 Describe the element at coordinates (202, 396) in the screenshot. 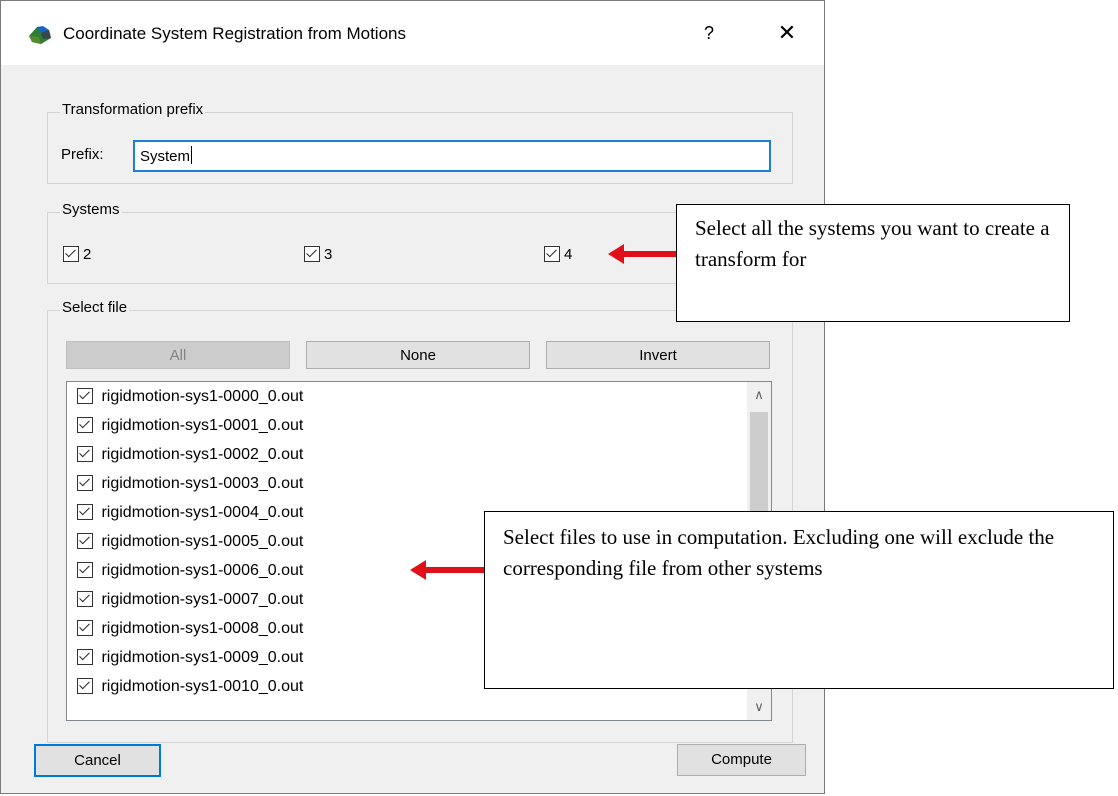

I see `file-name: rigidmotion-sys1-0000_0.out` at that location.